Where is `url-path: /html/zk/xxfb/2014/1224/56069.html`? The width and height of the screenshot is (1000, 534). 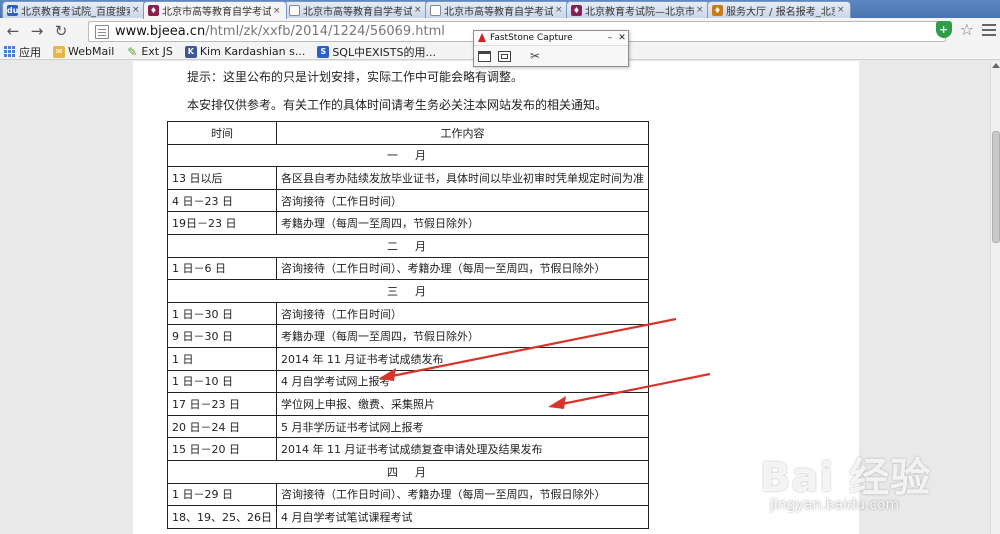
url-path: /html/zk/xxfb/2014/1224/56069.html is located at coordinates (325, 31).